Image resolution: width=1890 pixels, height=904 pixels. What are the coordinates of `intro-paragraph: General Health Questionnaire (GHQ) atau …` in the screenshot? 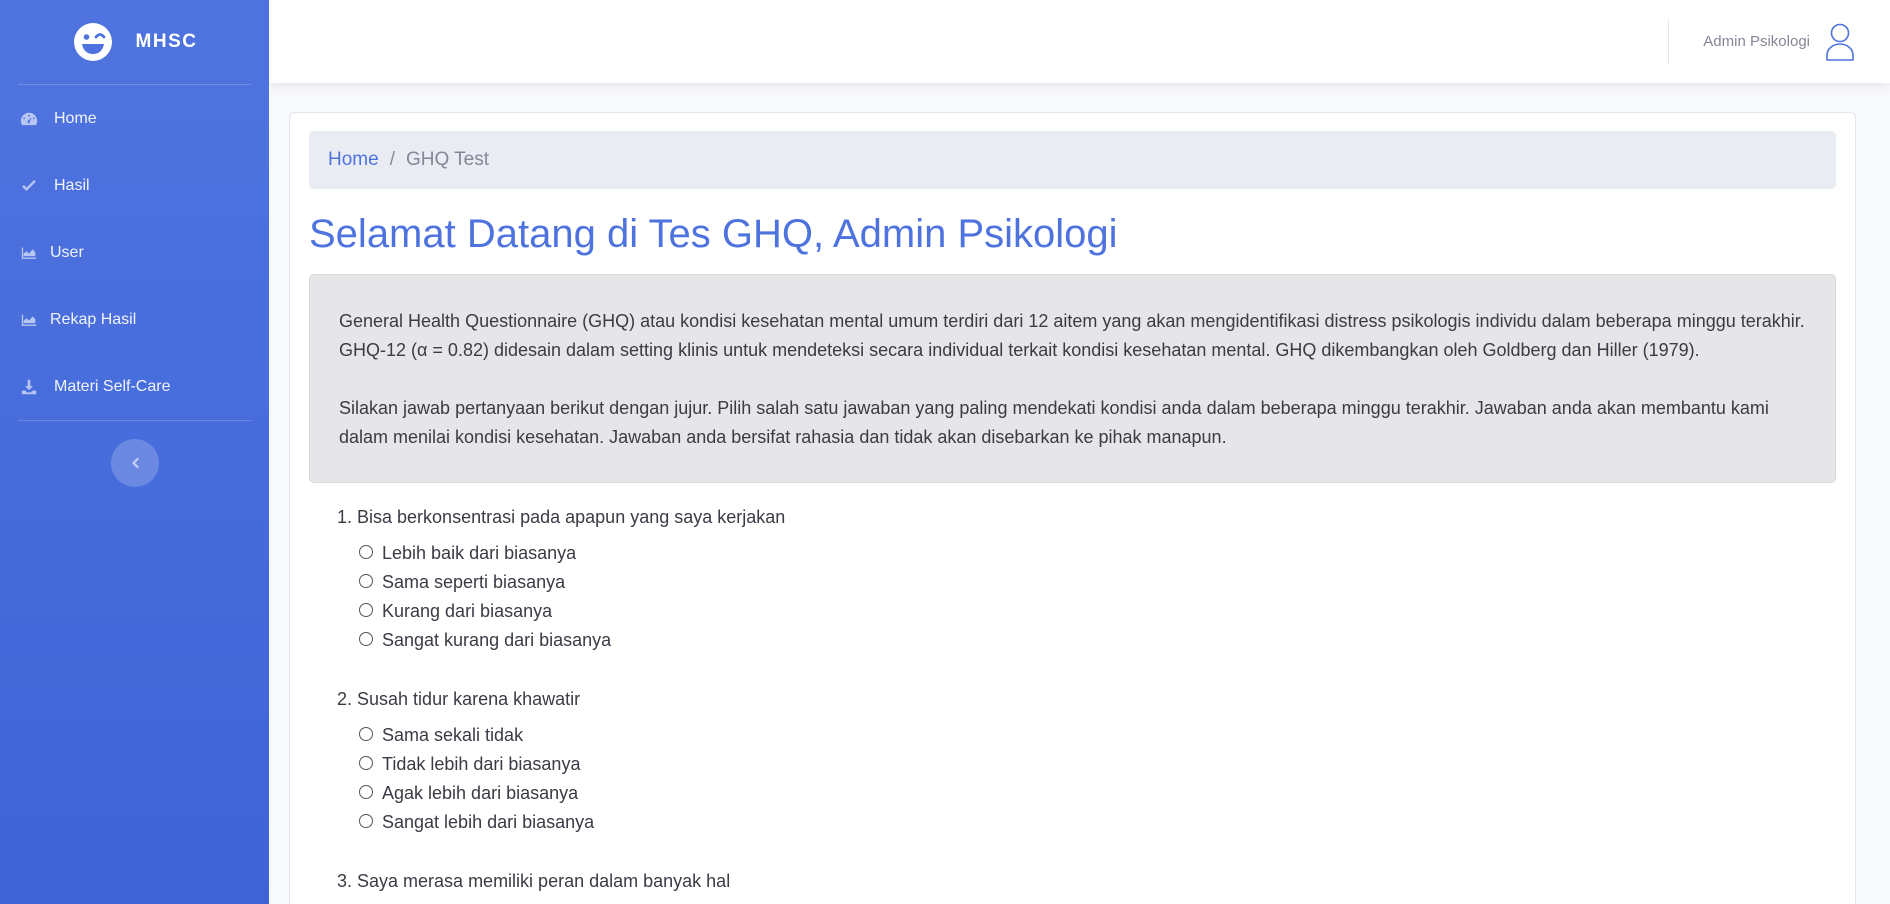 It's located at (1072, 335).